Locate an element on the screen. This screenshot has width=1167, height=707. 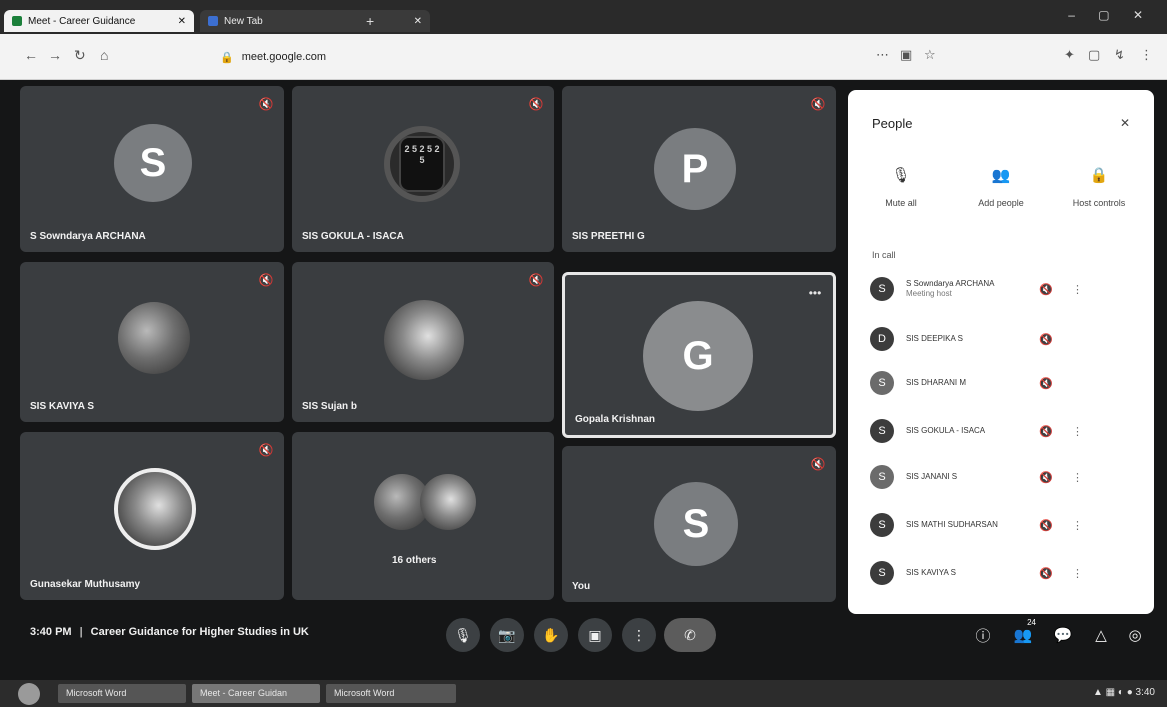
mute-all-button: 🎙 Mute all is located at coordinates (901, 187).